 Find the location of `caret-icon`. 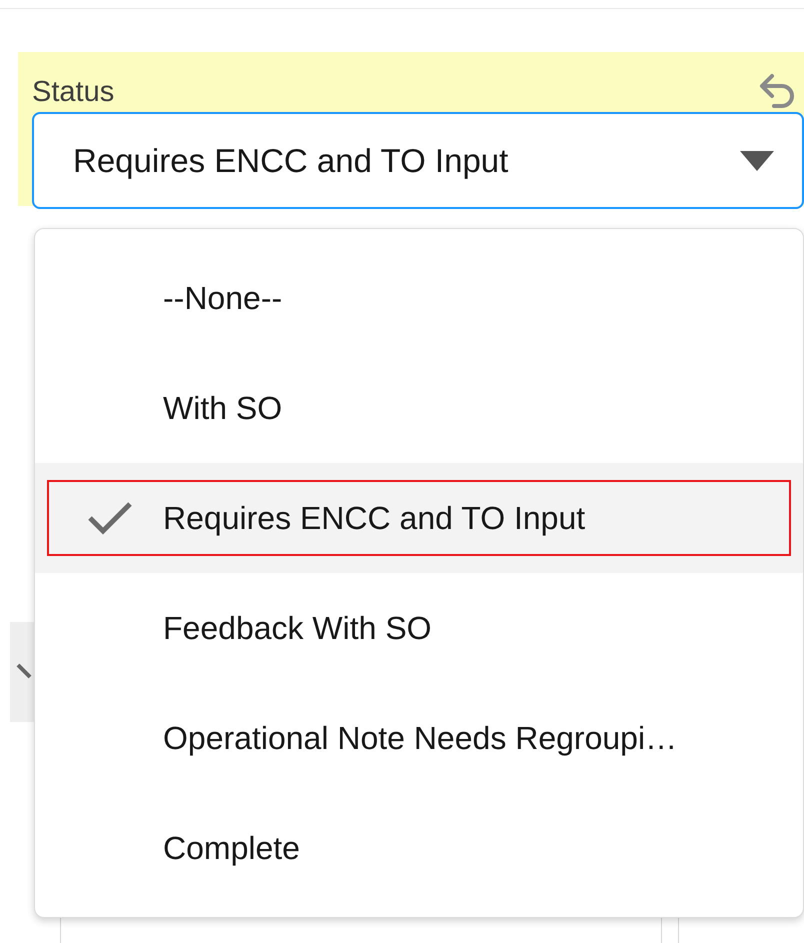

caret-icon is located at coordinates (757, 160).